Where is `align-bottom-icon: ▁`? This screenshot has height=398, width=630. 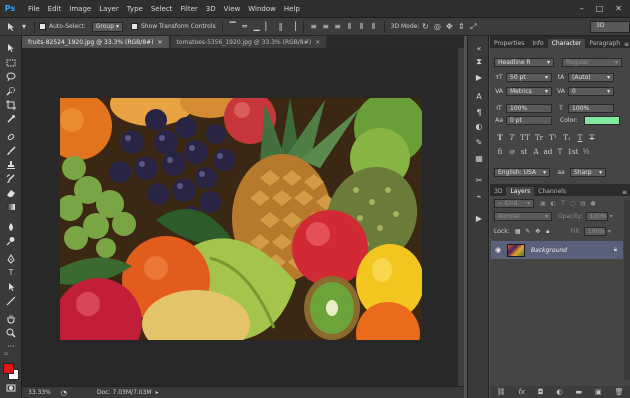 align-bottom-icon: ▁ is located at coordinates (257, 27).